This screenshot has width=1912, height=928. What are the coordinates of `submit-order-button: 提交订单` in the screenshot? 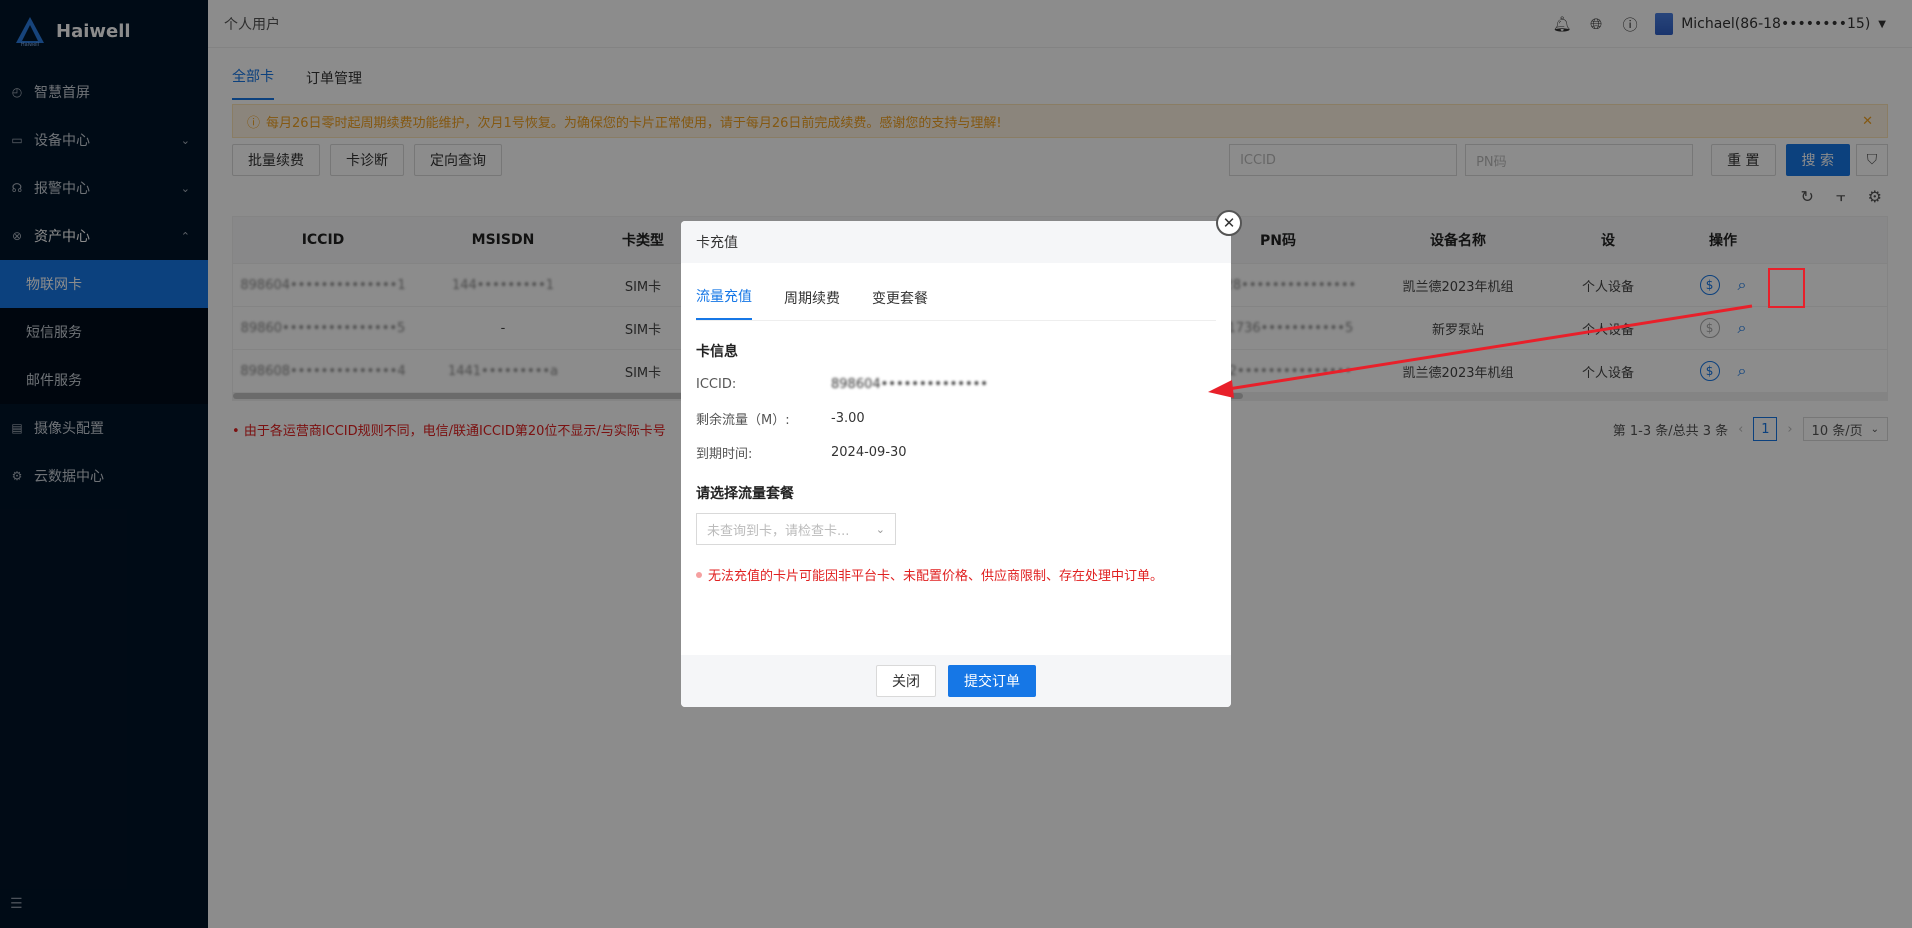 It's located at (992, 681).